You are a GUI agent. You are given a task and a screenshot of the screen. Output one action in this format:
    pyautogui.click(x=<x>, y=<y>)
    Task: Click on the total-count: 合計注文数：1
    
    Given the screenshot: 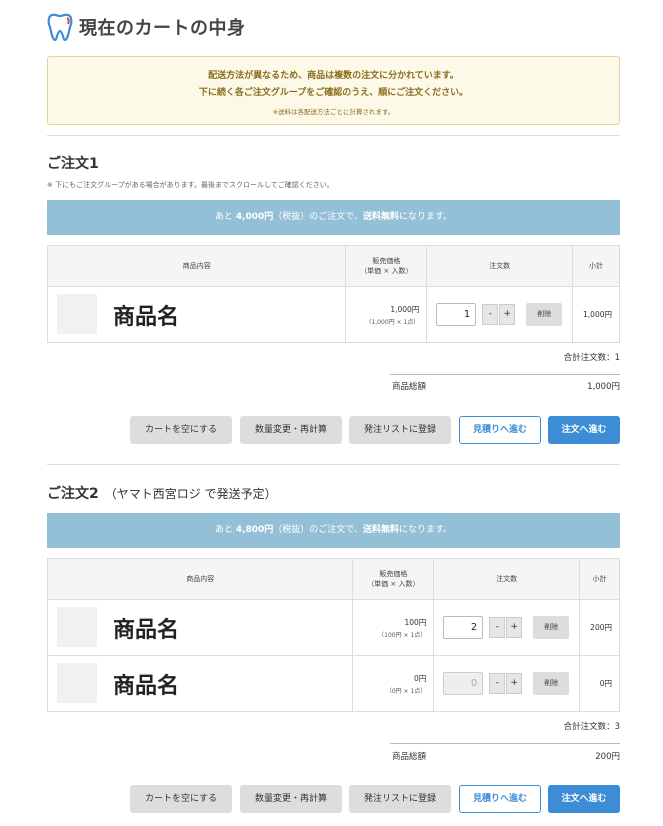 What is the action you would take?
    pyautogui.click(x=591, y=358)
    